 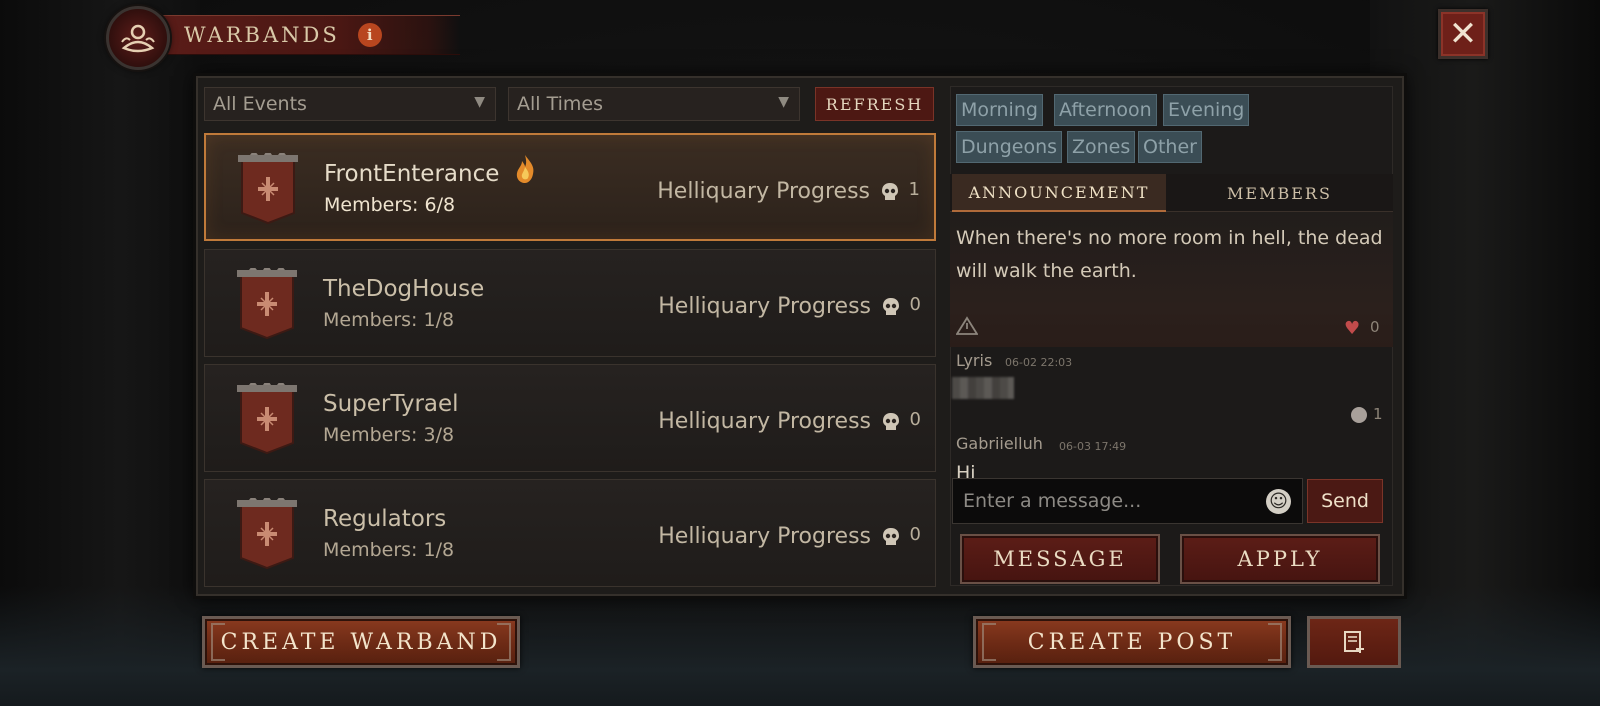 What do you see at coordinates (390, 205) in the screenshot?
I see `warband-members: Members: 6/8` at bounding box center [390, 205].